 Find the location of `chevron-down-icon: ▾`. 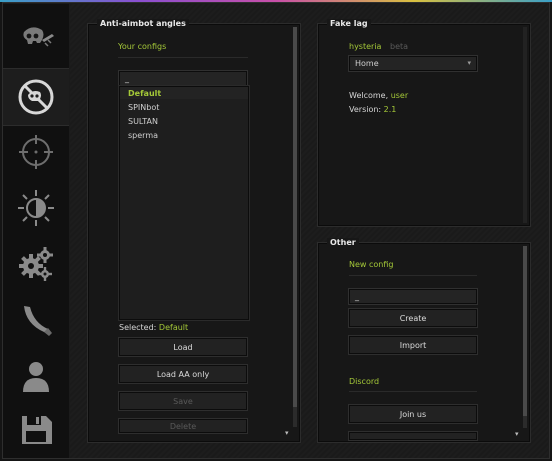

chevron-down-icon: ▾ is located at coordinates (469, 63).